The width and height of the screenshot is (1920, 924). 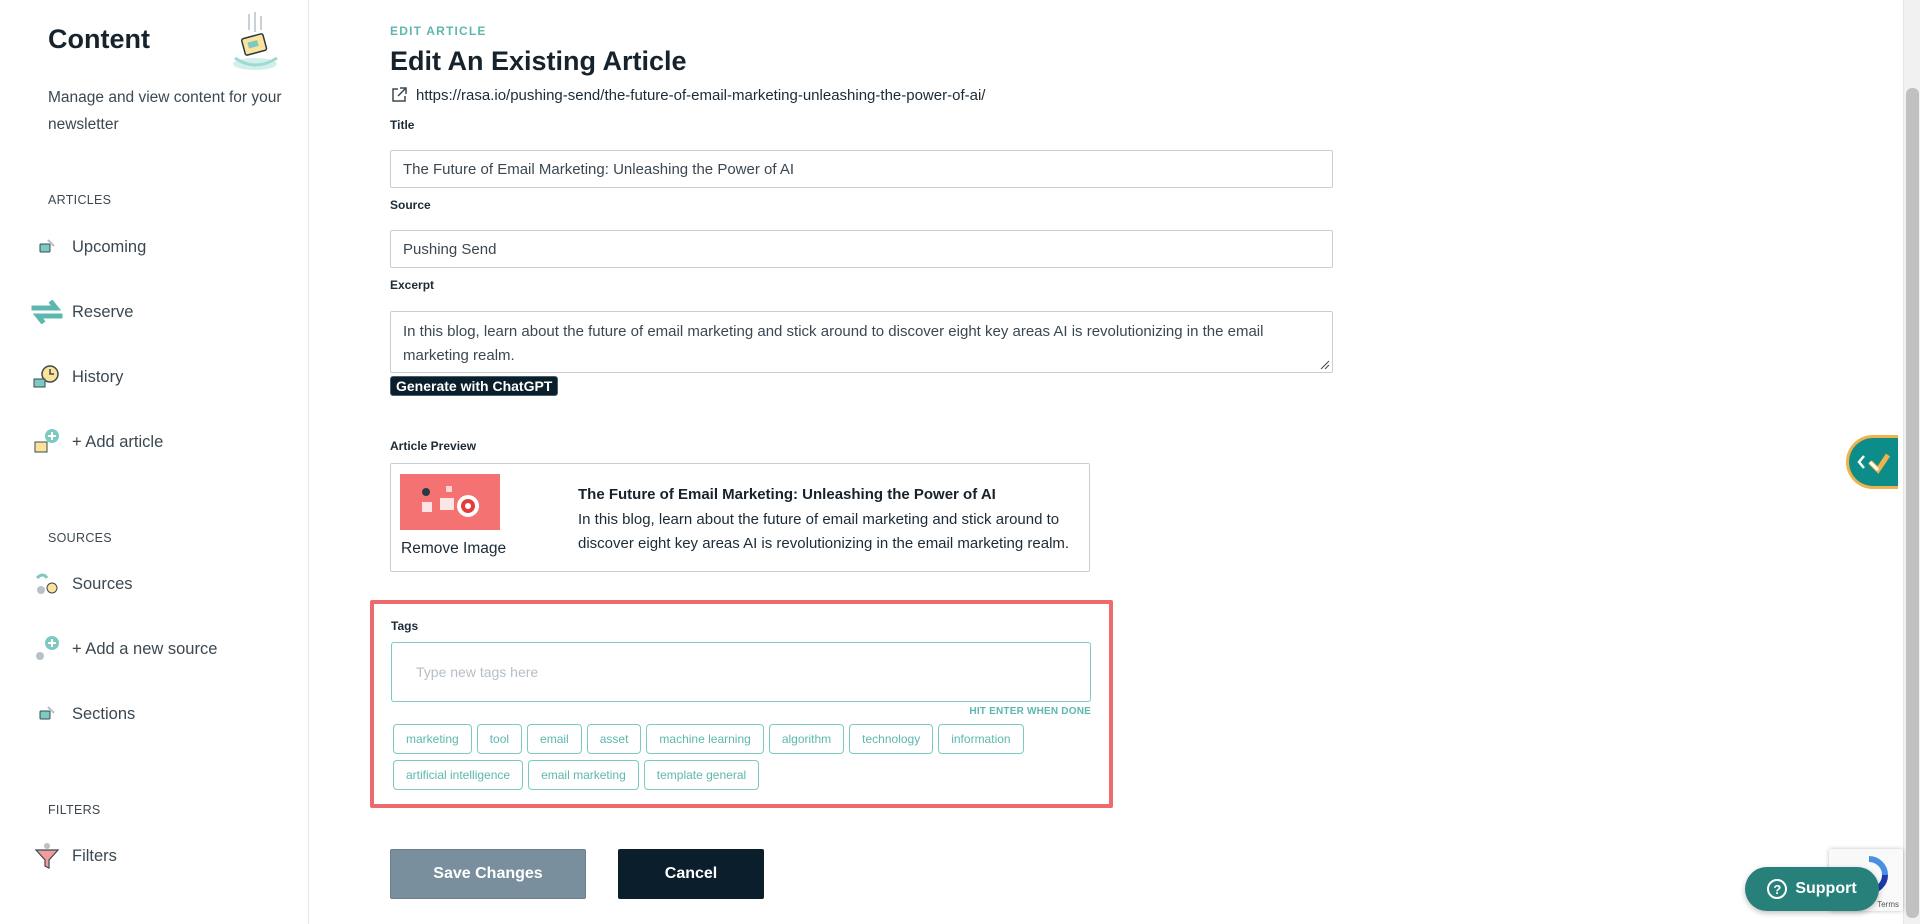 What do you see at coordinates (433, 446) in the screenshot?
I see `article-preview-label: Article Preview` at bounding box center [433, 446].